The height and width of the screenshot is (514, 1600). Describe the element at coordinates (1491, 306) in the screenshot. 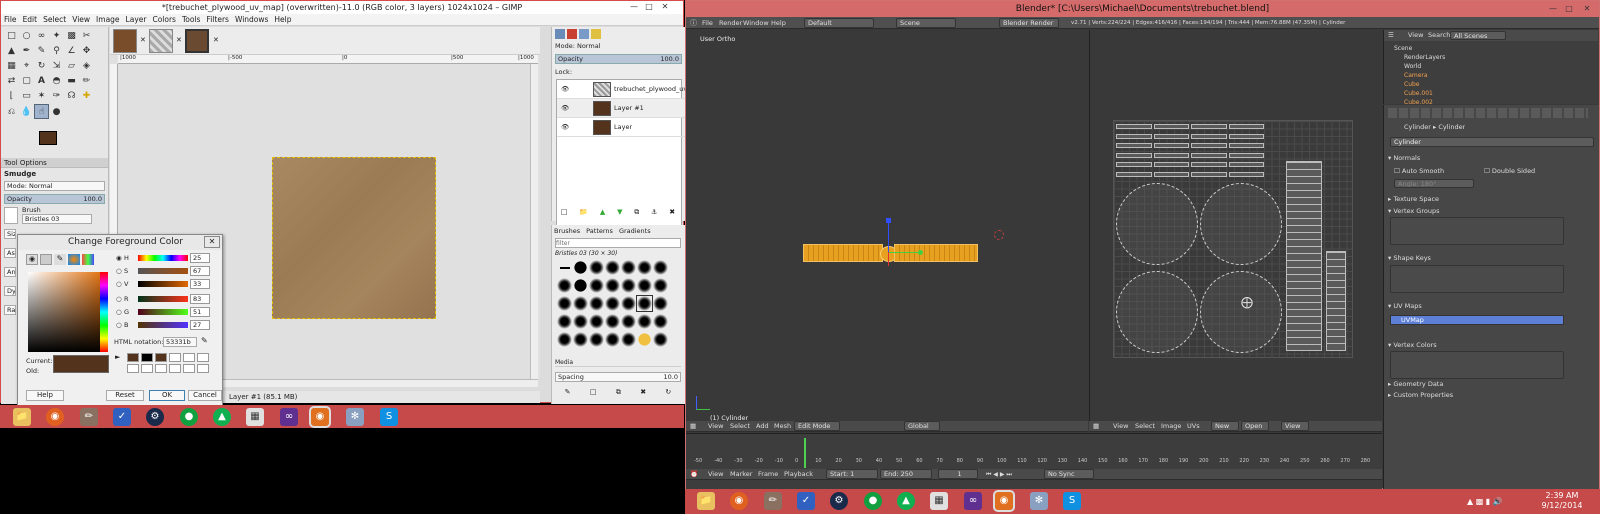

I see `uv-maps-section: ▾ UV Maps` at that location.